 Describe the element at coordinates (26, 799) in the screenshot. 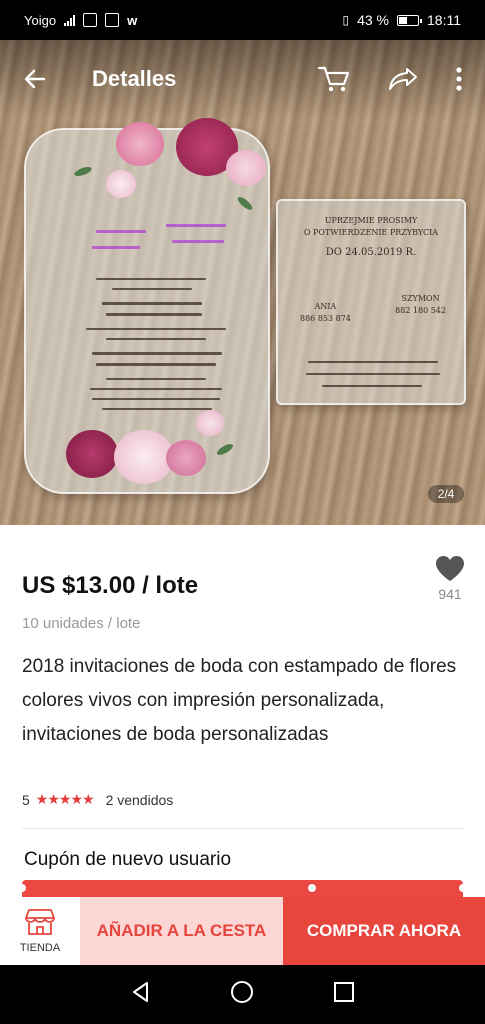

I see `rating-value: 5` at that location.